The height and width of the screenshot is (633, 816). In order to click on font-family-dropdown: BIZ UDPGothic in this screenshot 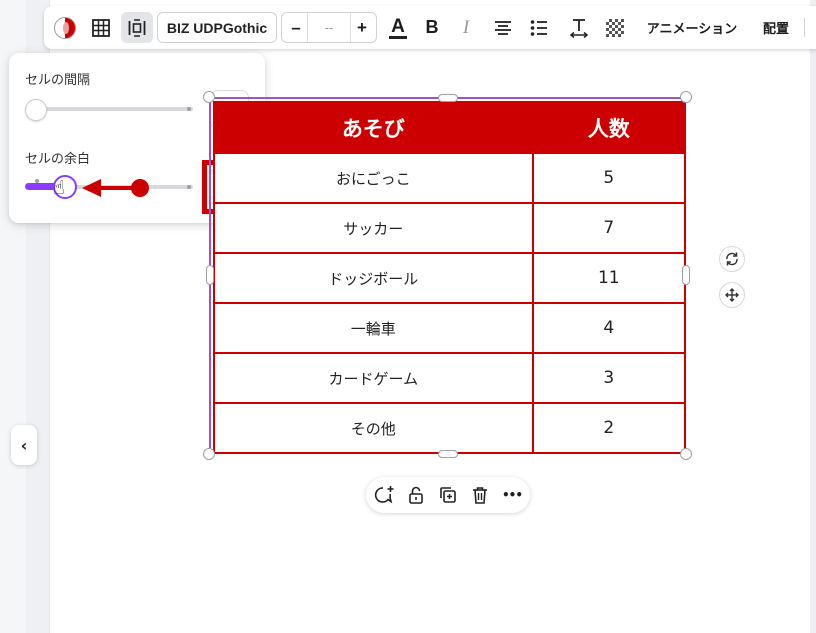, I will do `click(217, 27)`.